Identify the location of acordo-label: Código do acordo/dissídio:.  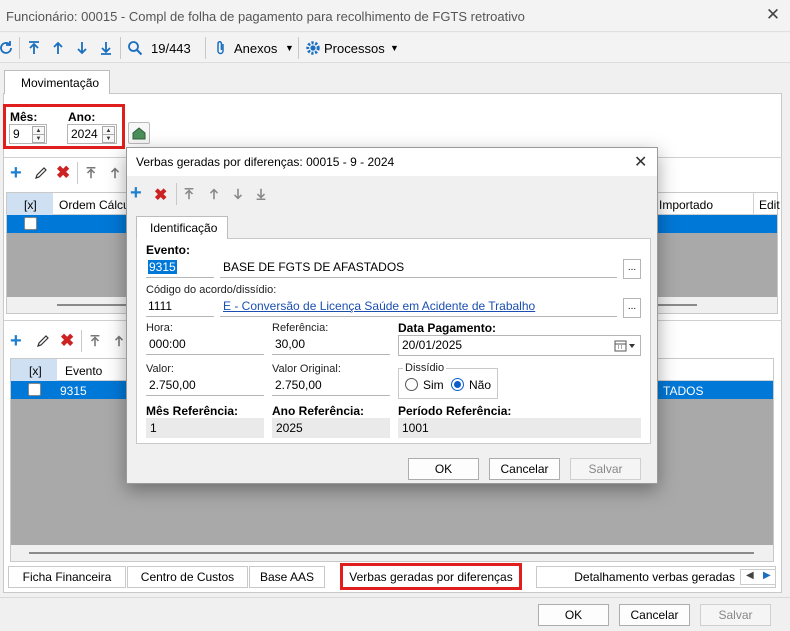
(211, 290).